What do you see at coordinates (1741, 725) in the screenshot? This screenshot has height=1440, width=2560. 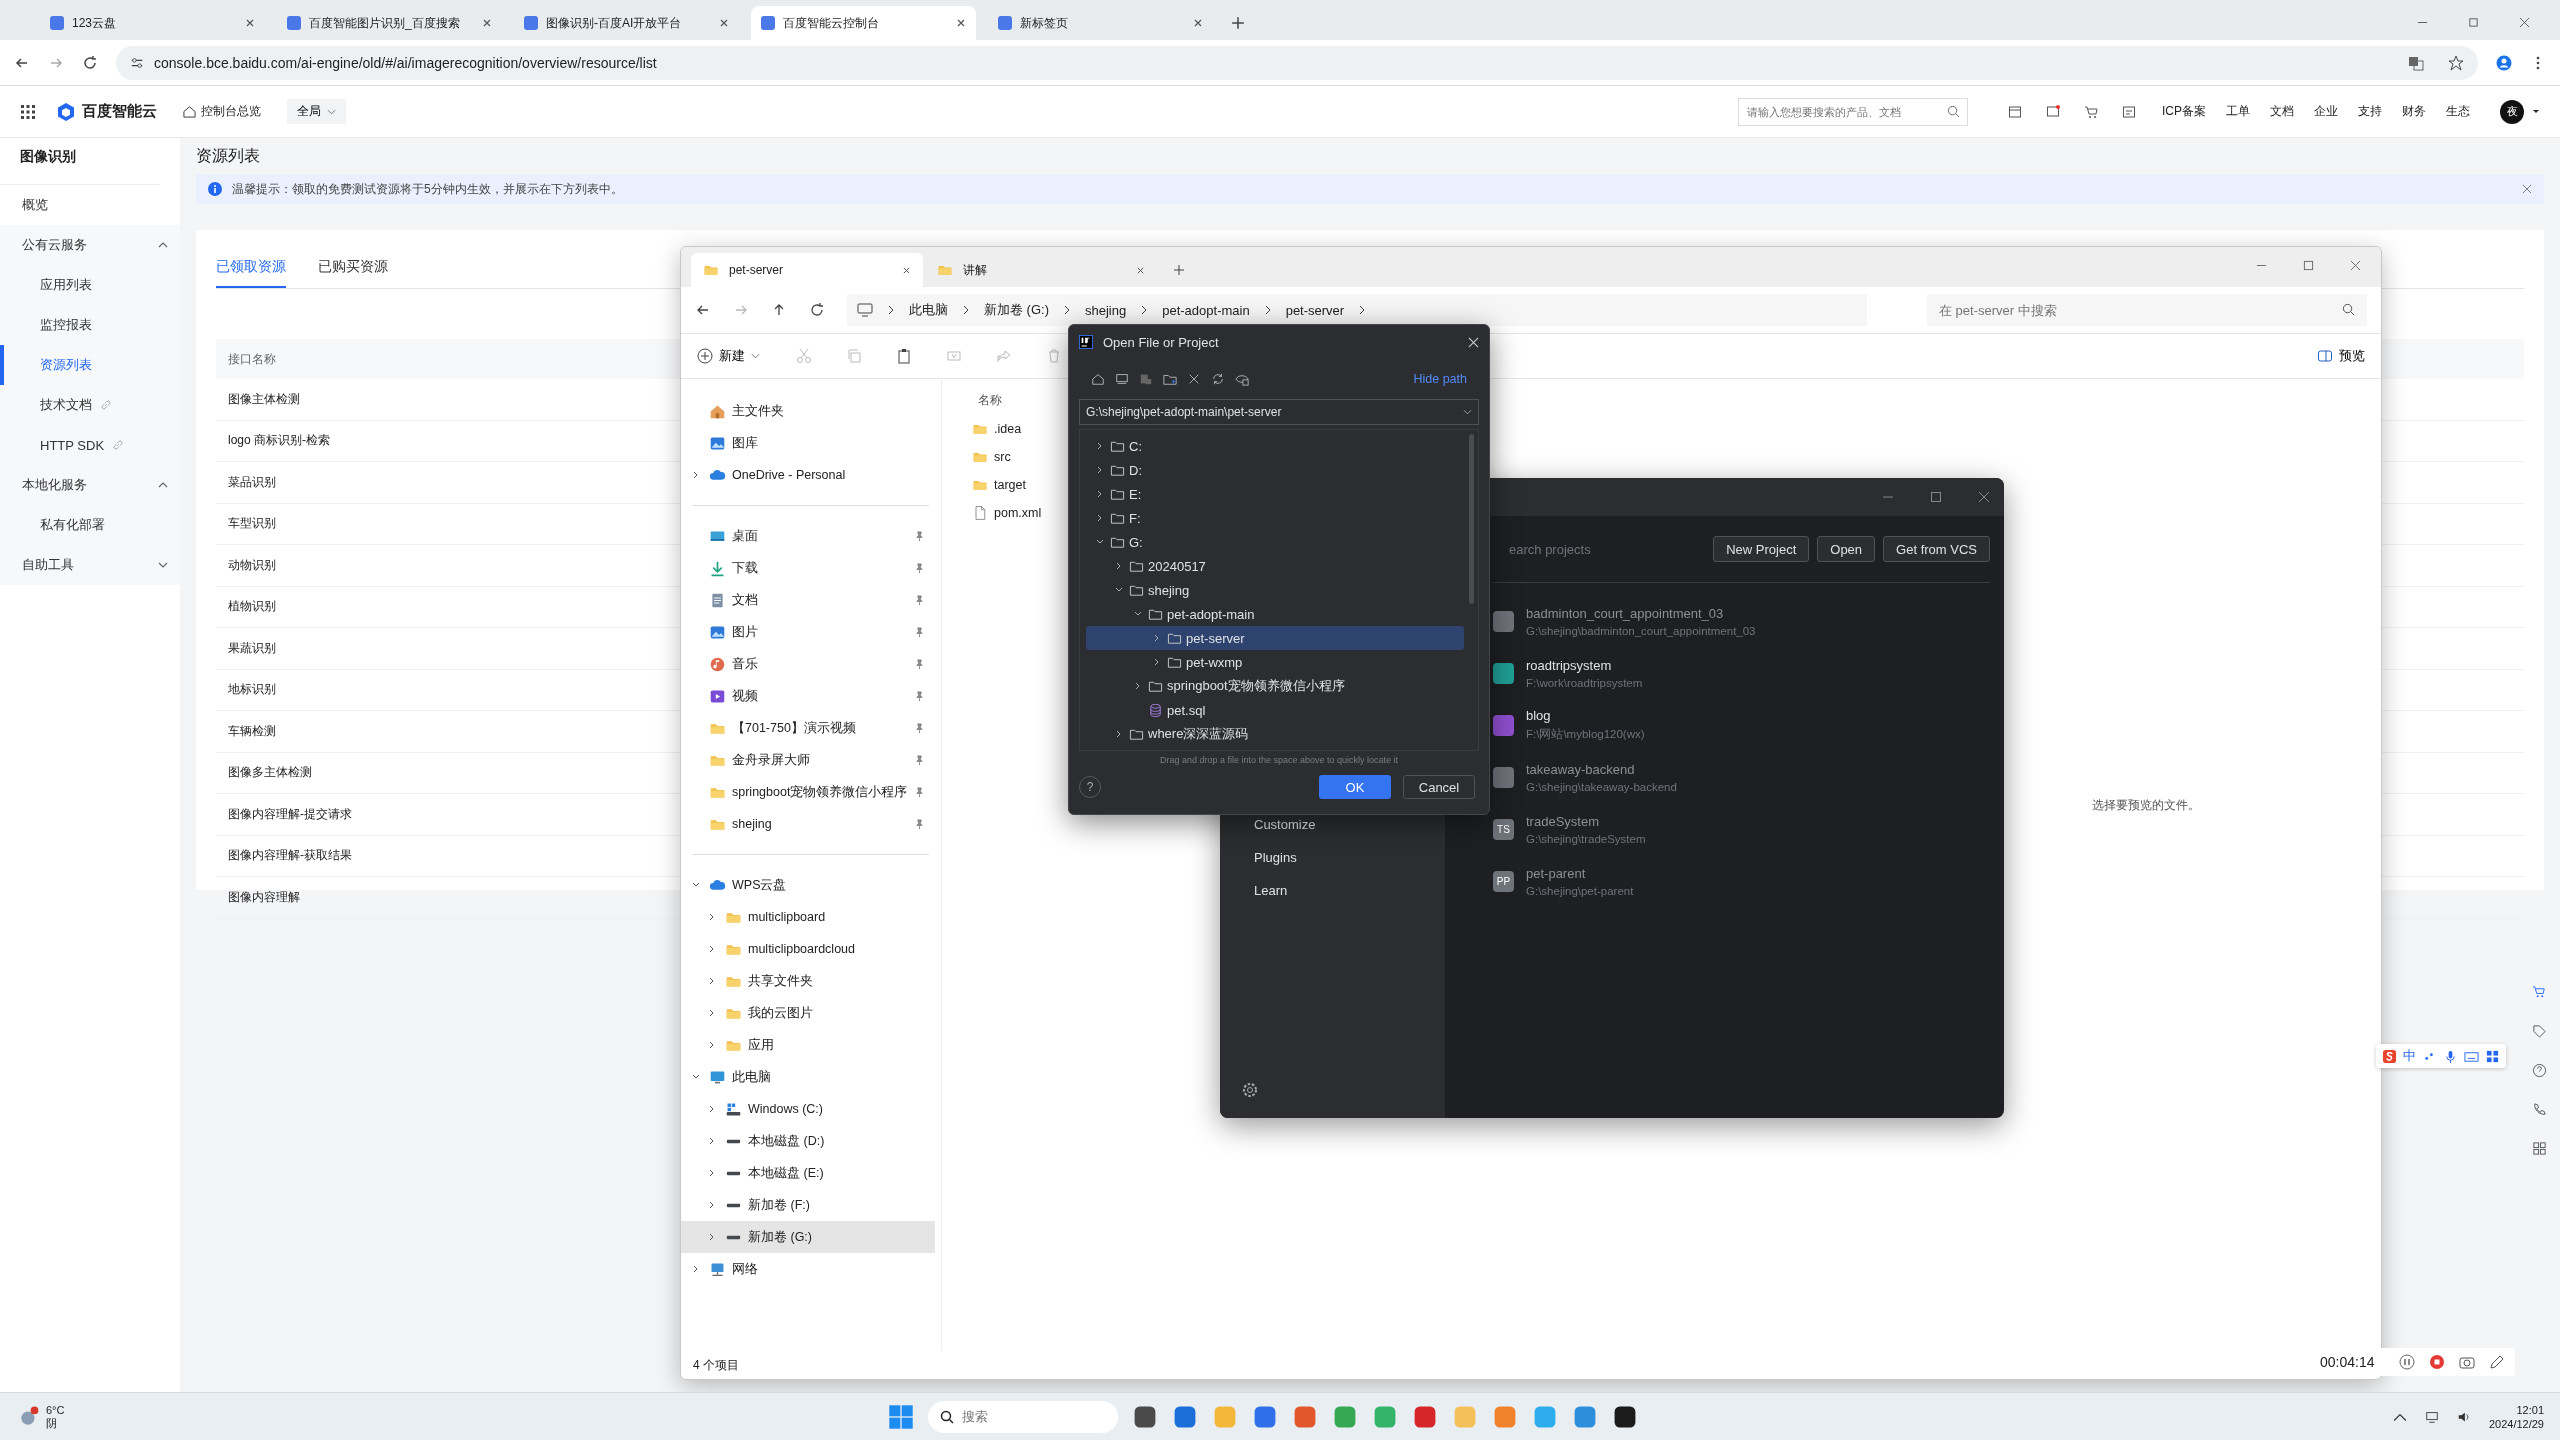 I see `project-item: blog F:\网站\myblog120(wx)` at bounding box center [1741, 725].